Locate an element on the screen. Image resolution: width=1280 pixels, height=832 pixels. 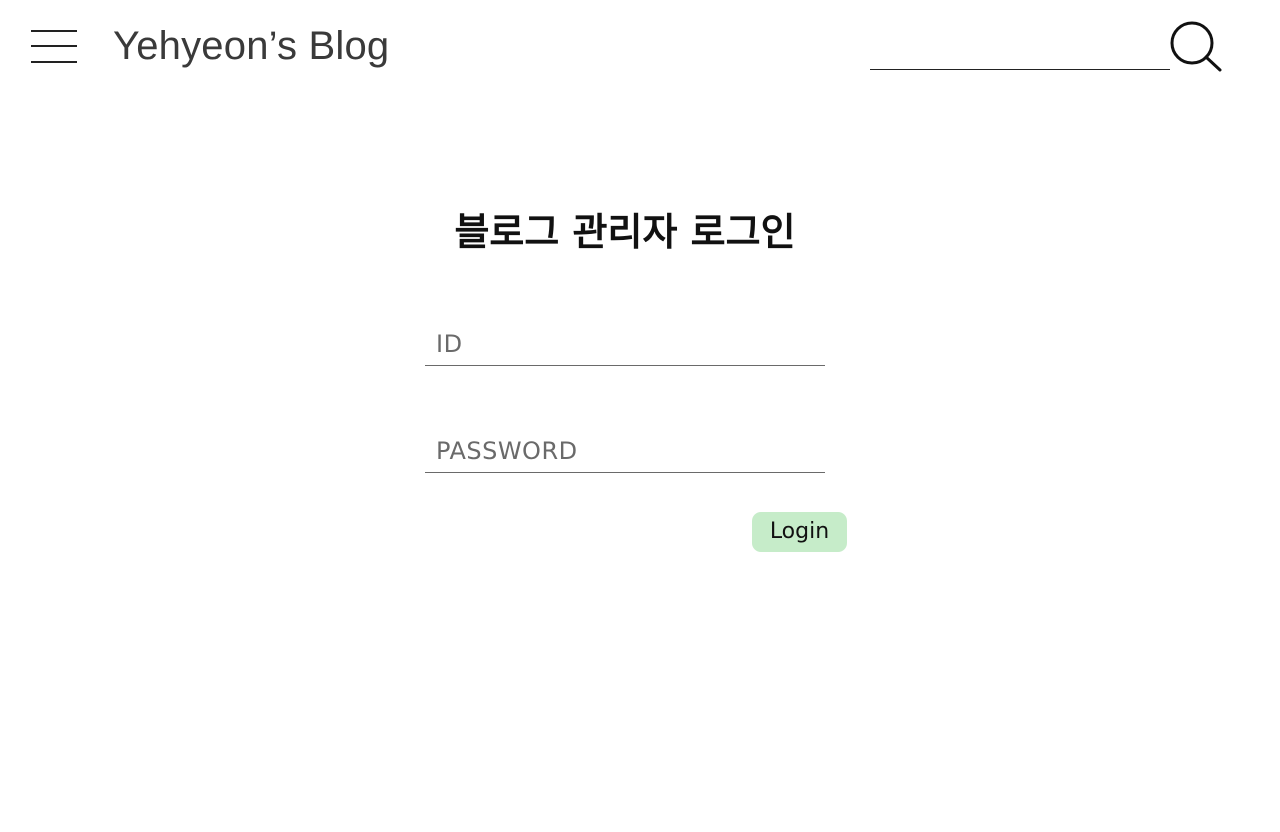
search-button is located at coordinates (1195, 46).